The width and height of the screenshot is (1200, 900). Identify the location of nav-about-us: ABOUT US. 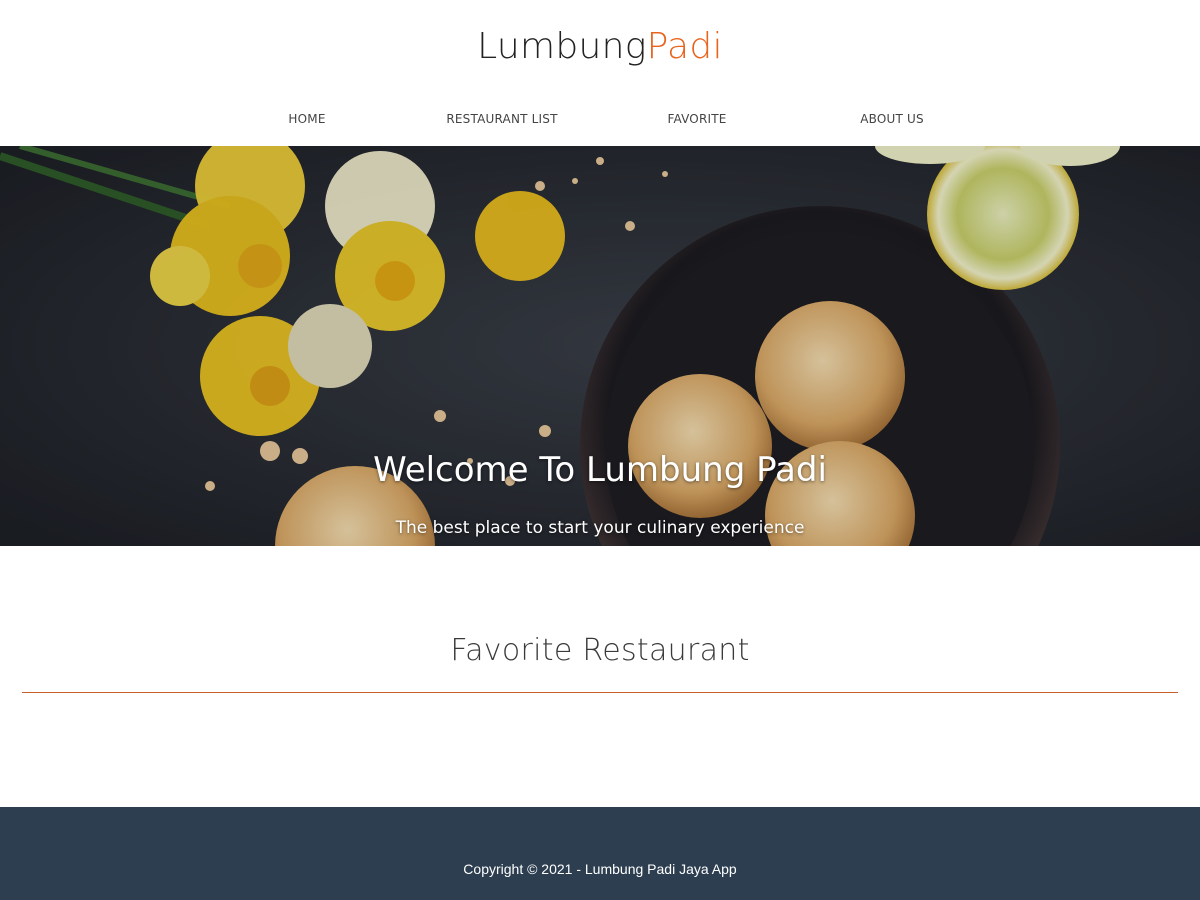
(892, 119).